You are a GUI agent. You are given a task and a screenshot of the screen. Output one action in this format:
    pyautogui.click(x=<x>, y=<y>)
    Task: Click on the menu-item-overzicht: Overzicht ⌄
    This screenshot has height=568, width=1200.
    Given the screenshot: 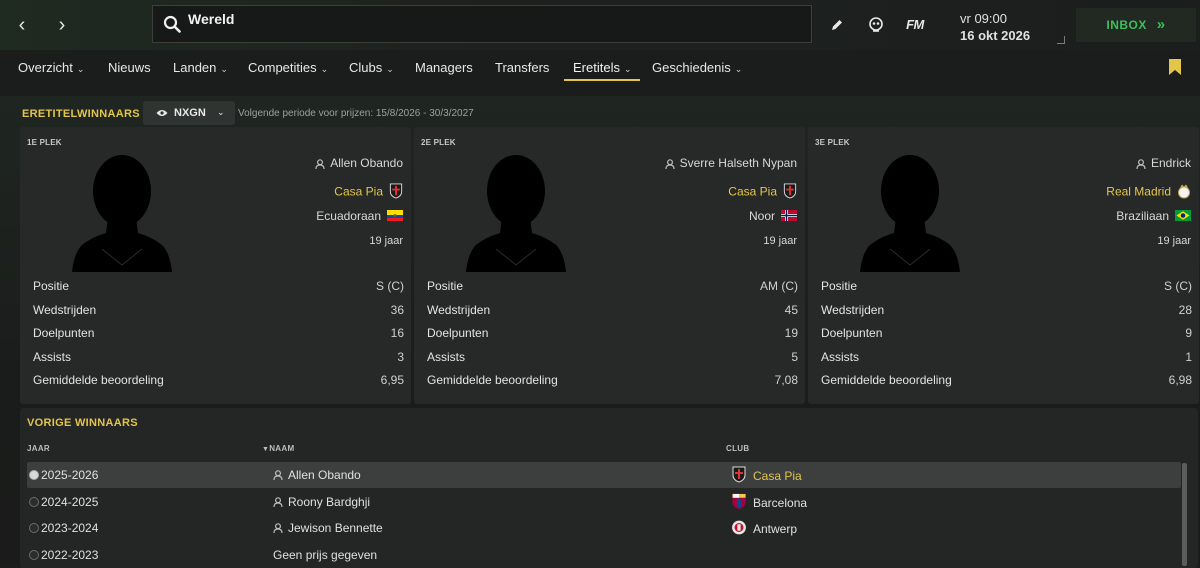 What is the action you would take?
    pyautogui.click(x=51, y=67)
    